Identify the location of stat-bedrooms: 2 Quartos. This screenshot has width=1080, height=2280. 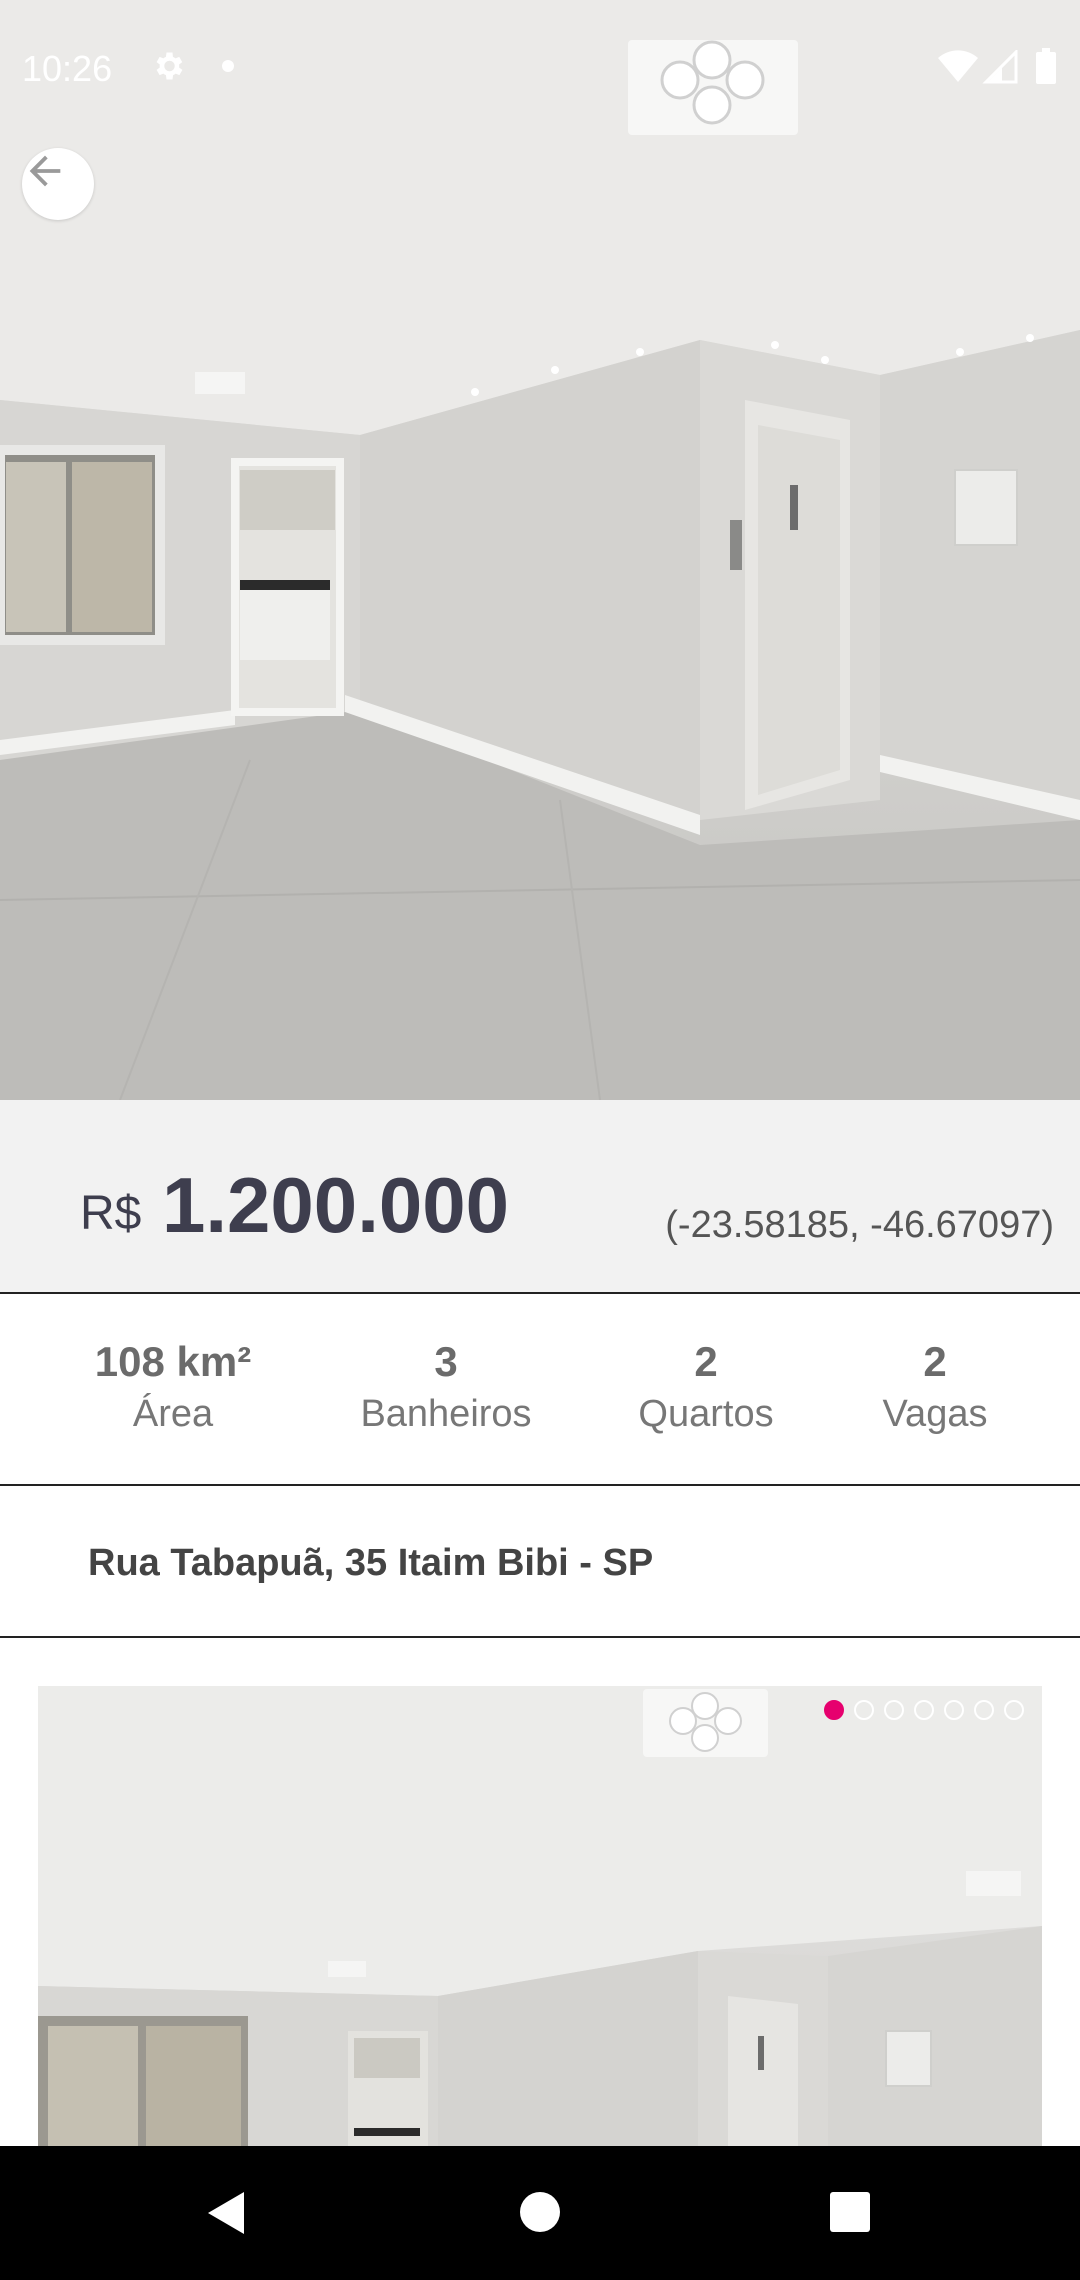
(705, 1390).